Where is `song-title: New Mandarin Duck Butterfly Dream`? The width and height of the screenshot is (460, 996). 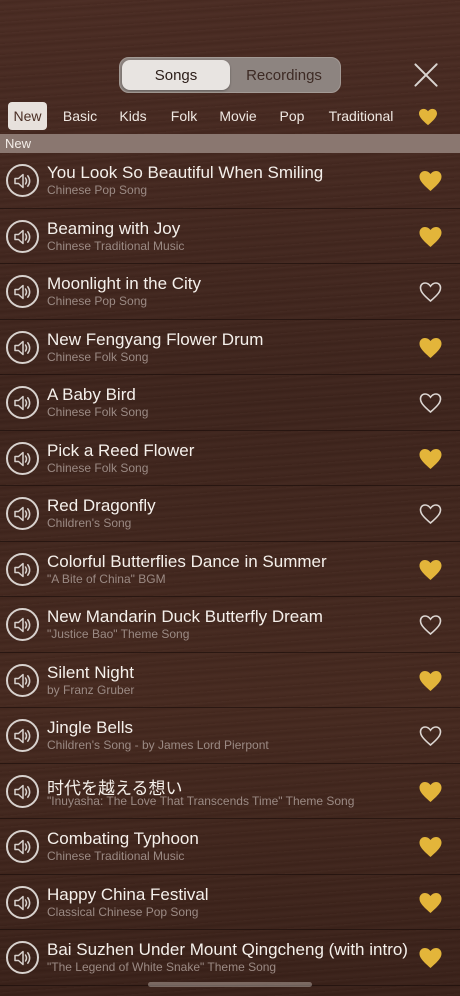 song-title: New Mandarin Duck Butterfly Dream is located at coordinates (185, 616).